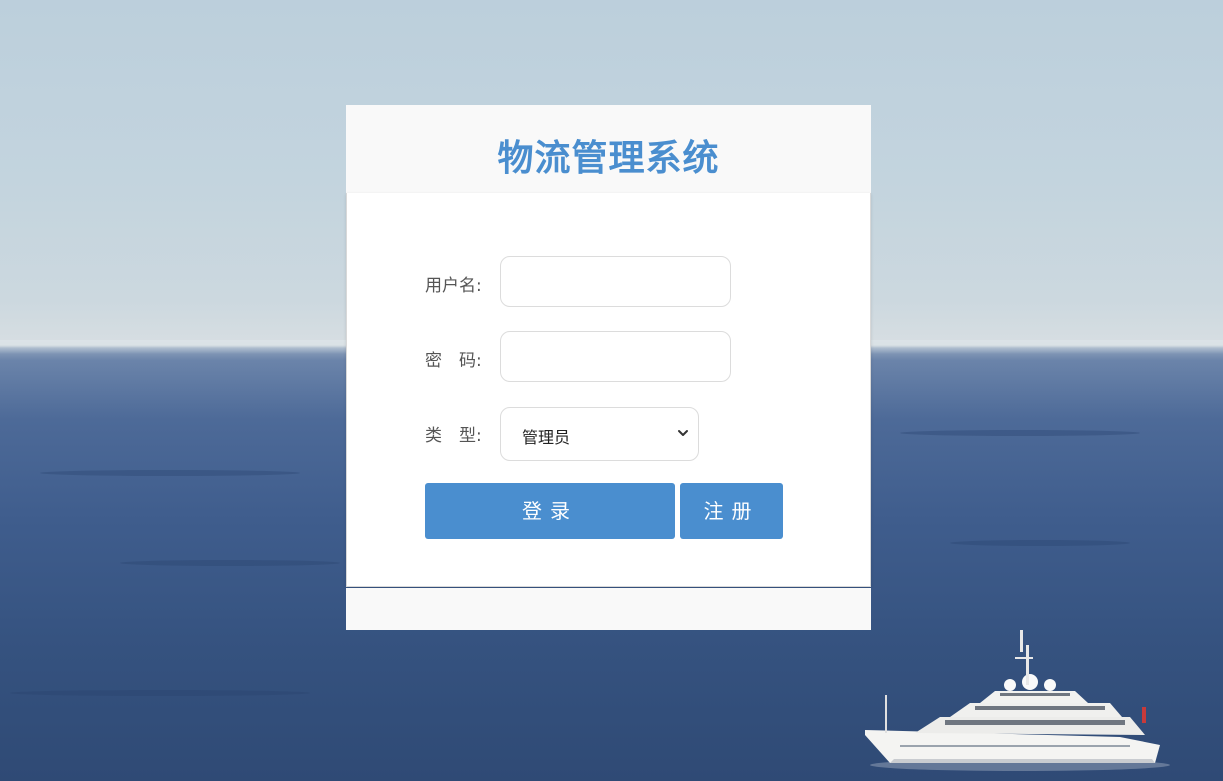 This screenshot has width=1223, height=781. Describe the element at coordinates (453, 436) in the screenshot. I see `type-label: 类 型:` at that location.